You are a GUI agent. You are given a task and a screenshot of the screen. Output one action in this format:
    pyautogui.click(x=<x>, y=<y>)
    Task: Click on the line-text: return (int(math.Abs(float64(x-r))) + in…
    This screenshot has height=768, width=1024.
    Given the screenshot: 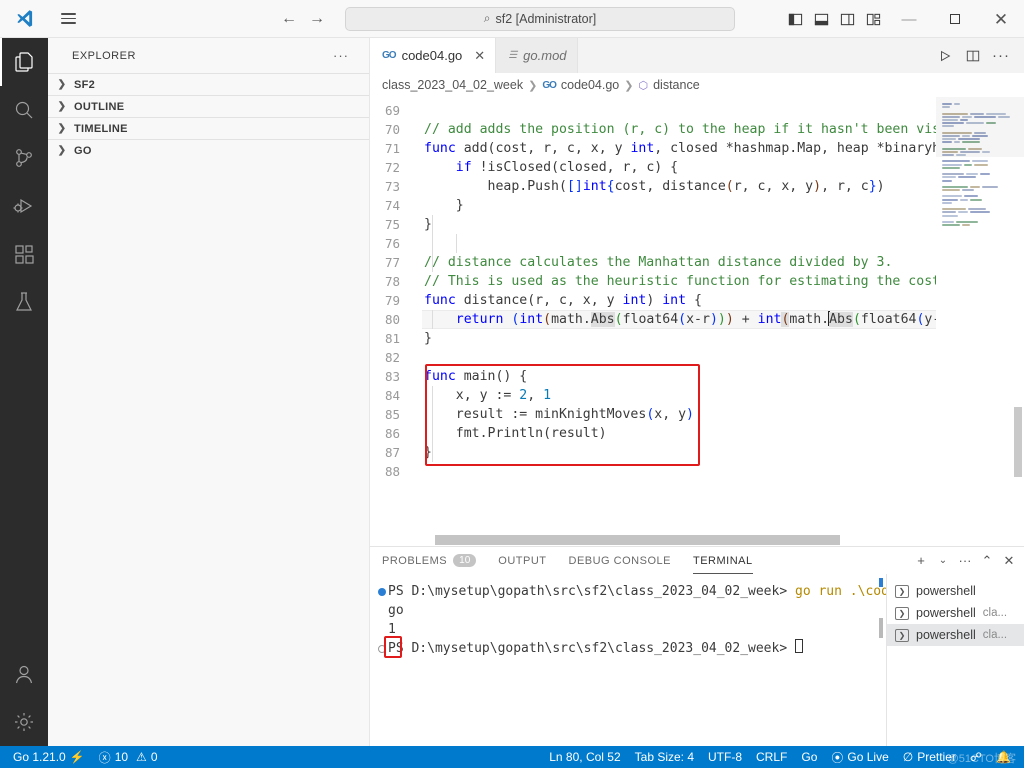 What is the action you would take?
    pyautogui.click(x=695, y=319)
    